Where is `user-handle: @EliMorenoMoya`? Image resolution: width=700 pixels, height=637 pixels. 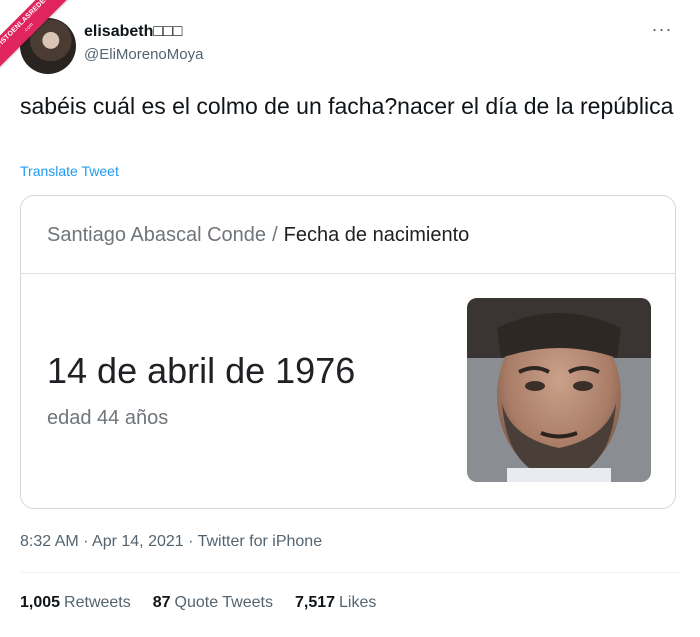
user-handle: @EliMorenoMoya is located at coordinates (143, 55).